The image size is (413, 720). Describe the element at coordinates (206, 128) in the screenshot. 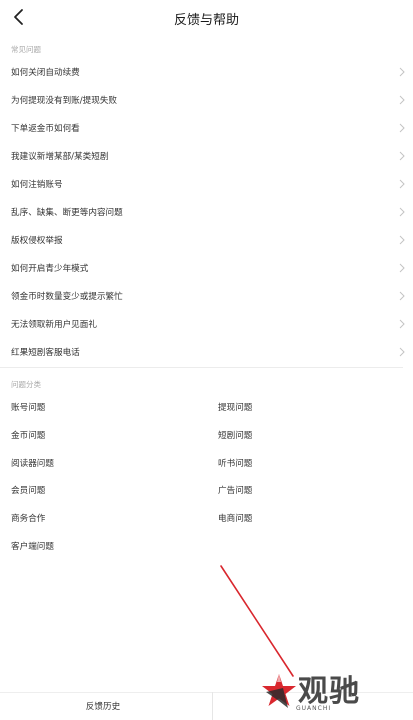

I see `faq-item-order-coins: 下单返金币如何看` at that location.